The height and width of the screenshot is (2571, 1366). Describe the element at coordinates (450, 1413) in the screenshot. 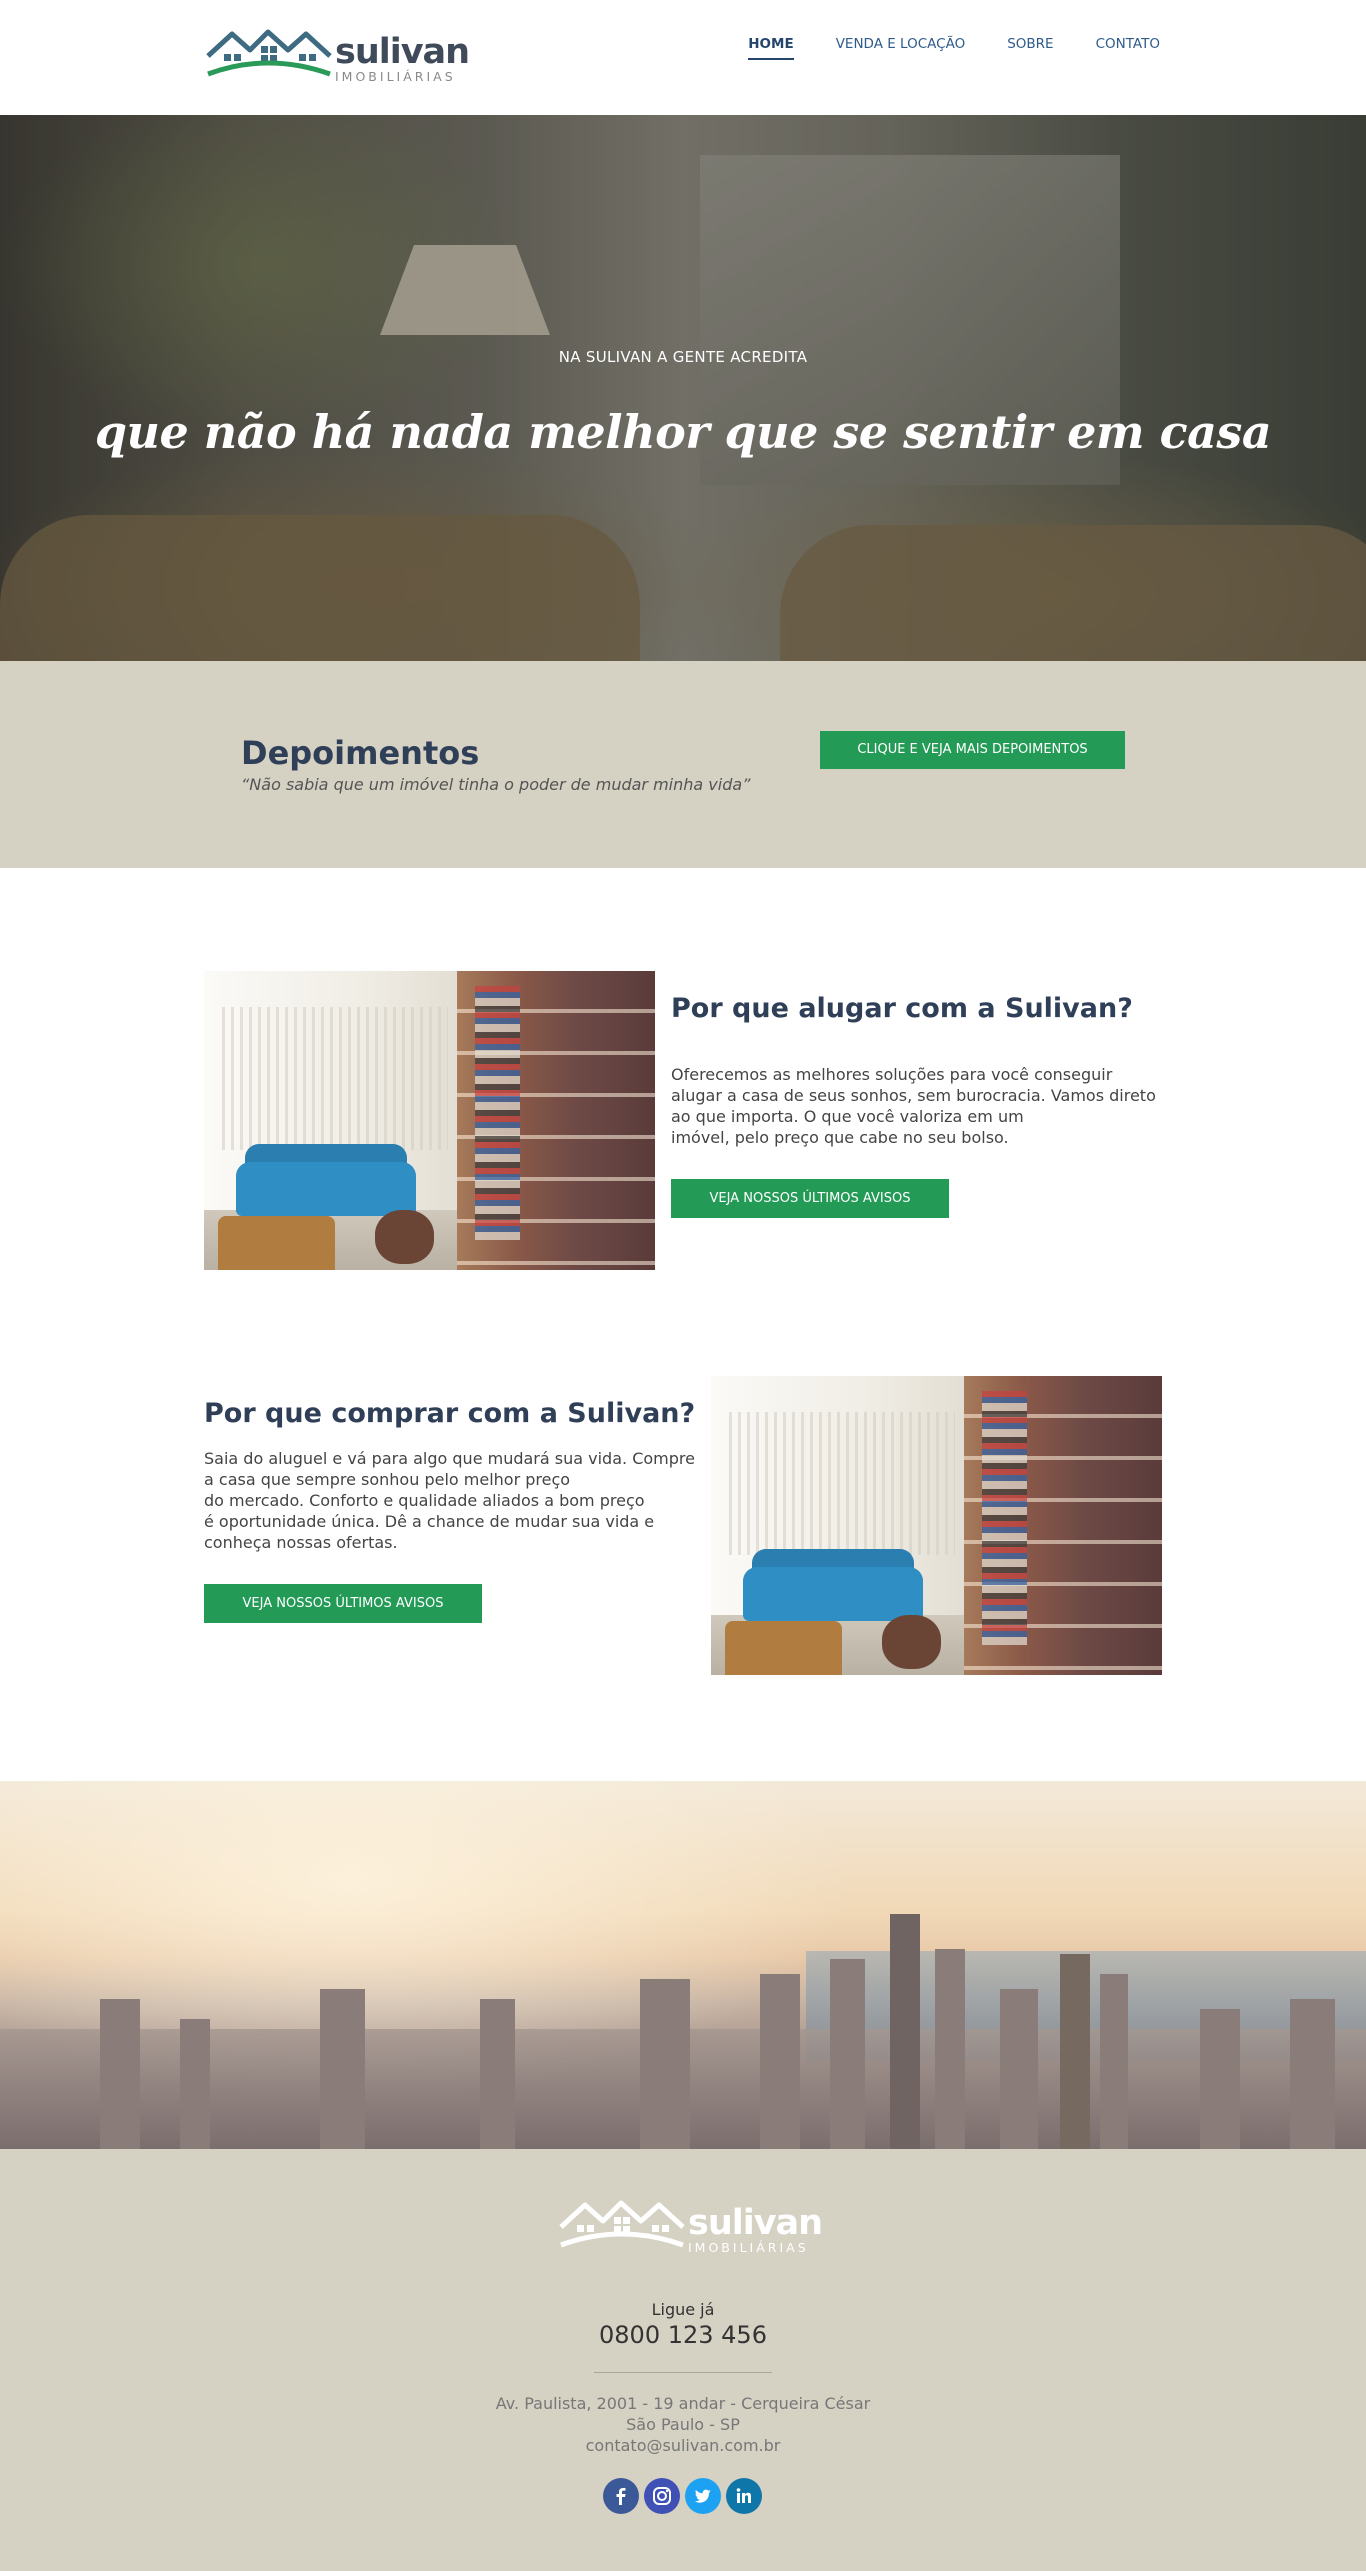

I see `buy-title: Por que comprar com a Sulivan?` at that location.